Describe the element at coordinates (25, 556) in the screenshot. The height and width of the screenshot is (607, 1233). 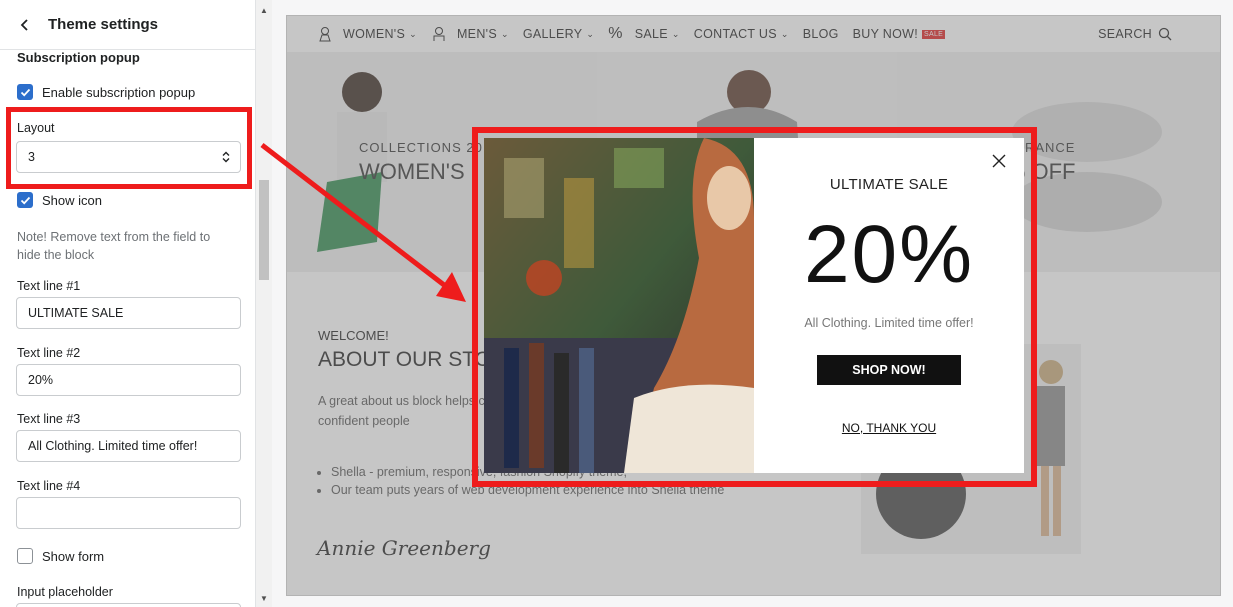
I see `show-form-checkbox` at that location.